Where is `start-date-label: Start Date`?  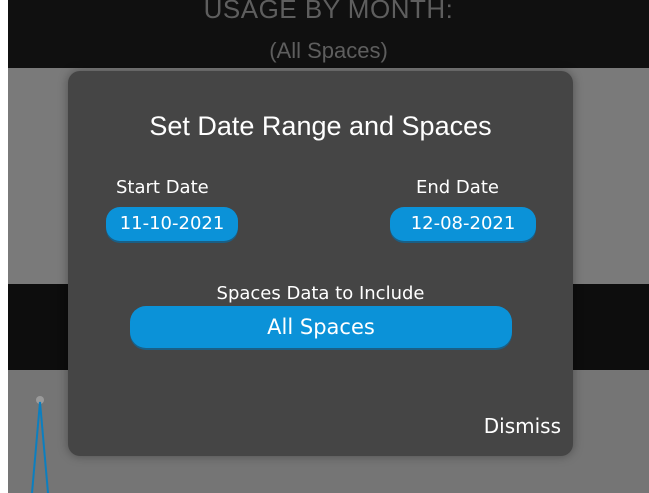 start-date-label: Start Date is located at coordinates (162, 187).